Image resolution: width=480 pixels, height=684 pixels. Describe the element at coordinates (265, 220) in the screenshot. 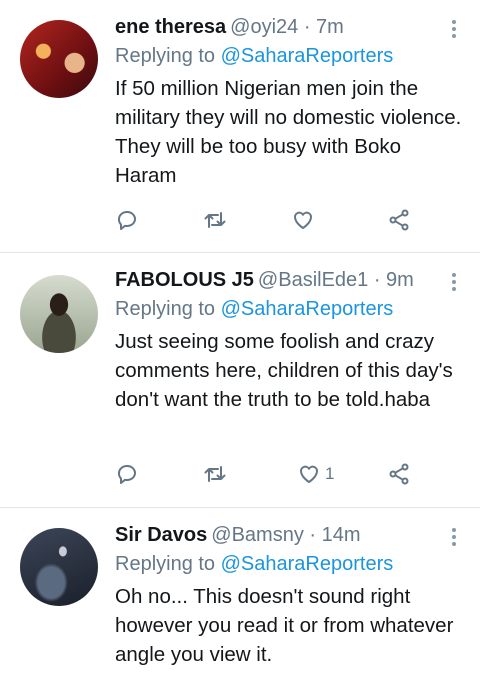

I see `tweet-actions` at that location.